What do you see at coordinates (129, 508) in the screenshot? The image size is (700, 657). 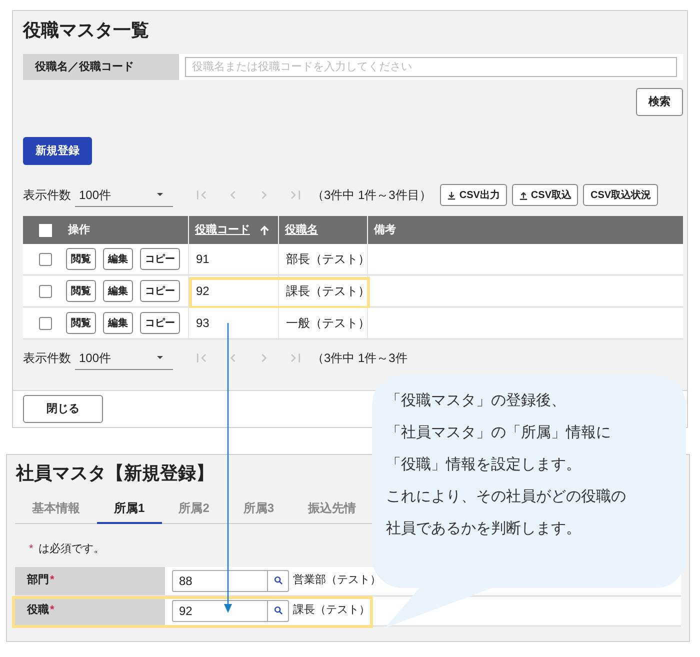 I see `tab: 所属1` at bounding box center [129, 508].